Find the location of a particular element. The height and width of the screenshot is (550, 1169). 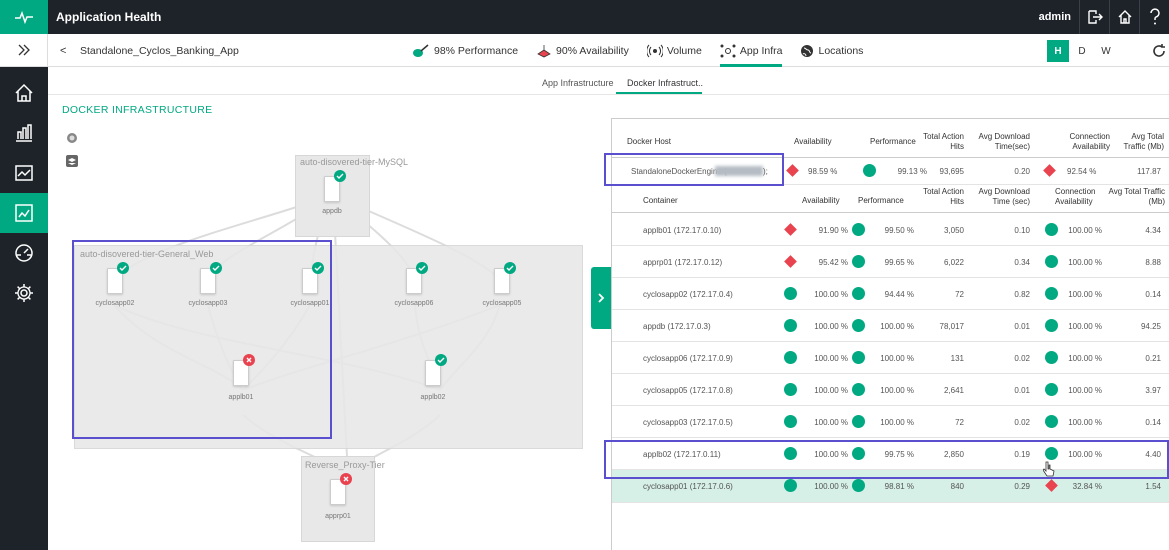

host-hits: 93,695 is located at coordinates (951, 171).